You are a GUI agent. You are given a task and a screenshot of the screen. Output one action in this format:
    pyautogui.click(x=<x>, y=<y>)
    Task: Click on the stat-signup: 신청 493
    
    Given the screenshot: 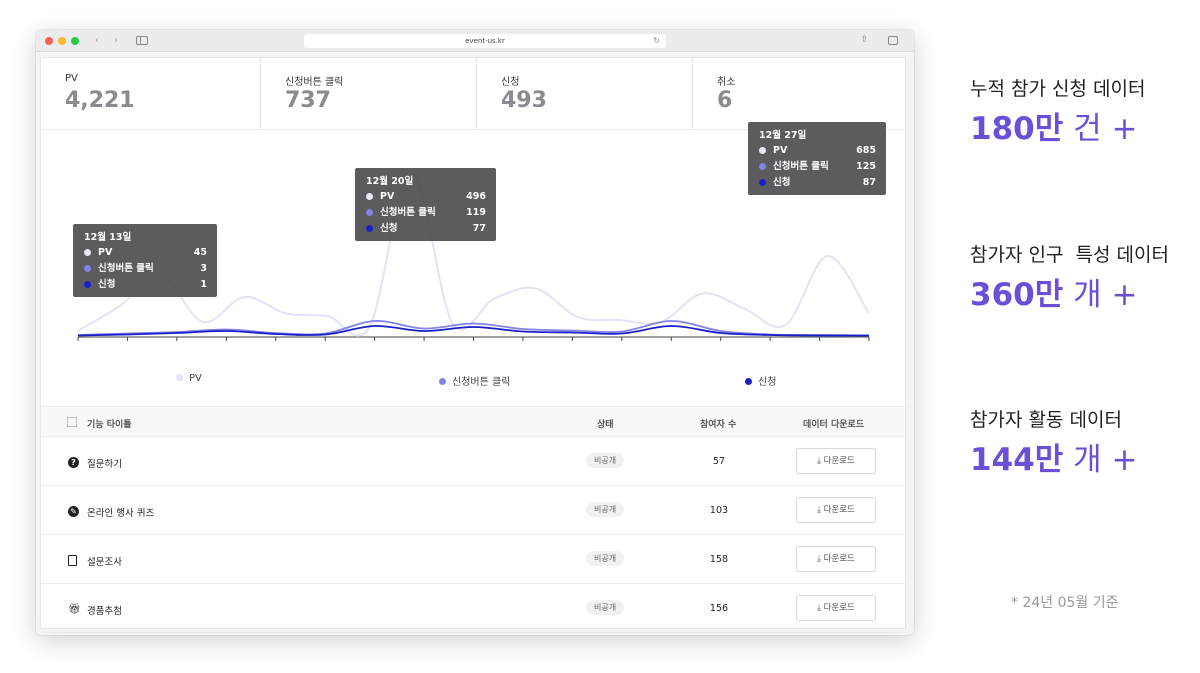 What is the action you would take?
    pyautogui.click(x=584, y=94)
    